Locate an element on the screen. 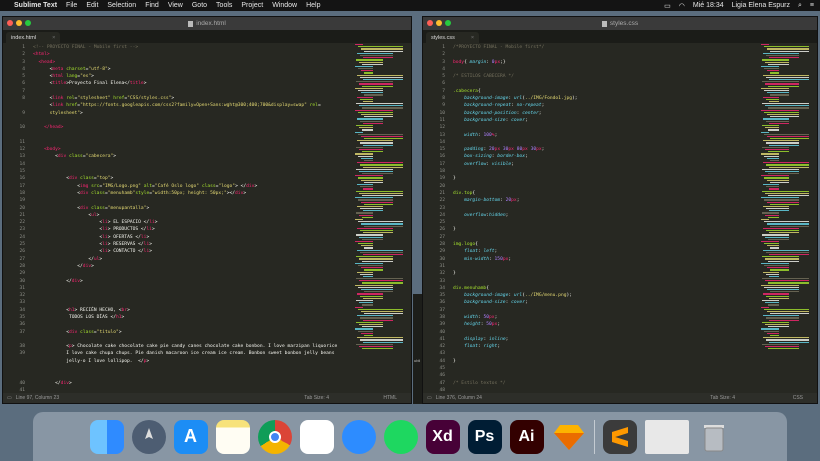 The height and width of the screenshot is (461, 820). code-line: <ul> is located at coordinates (192, 215).